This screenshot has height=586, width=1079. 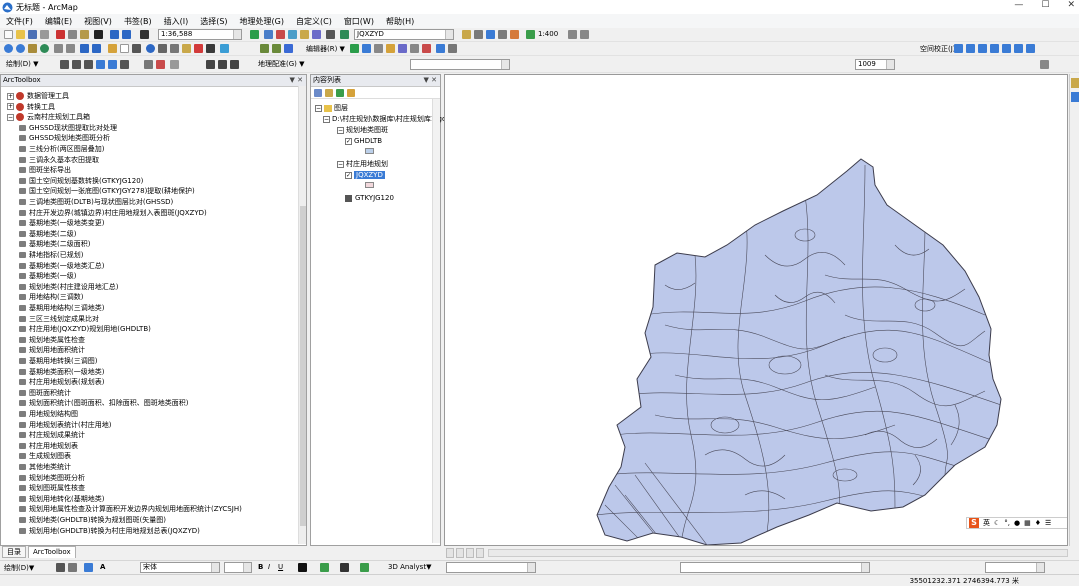 What do you see at coordinates (150, 48) in the screenshot?
I see `identify-icon` at bounding box center [150, 48].